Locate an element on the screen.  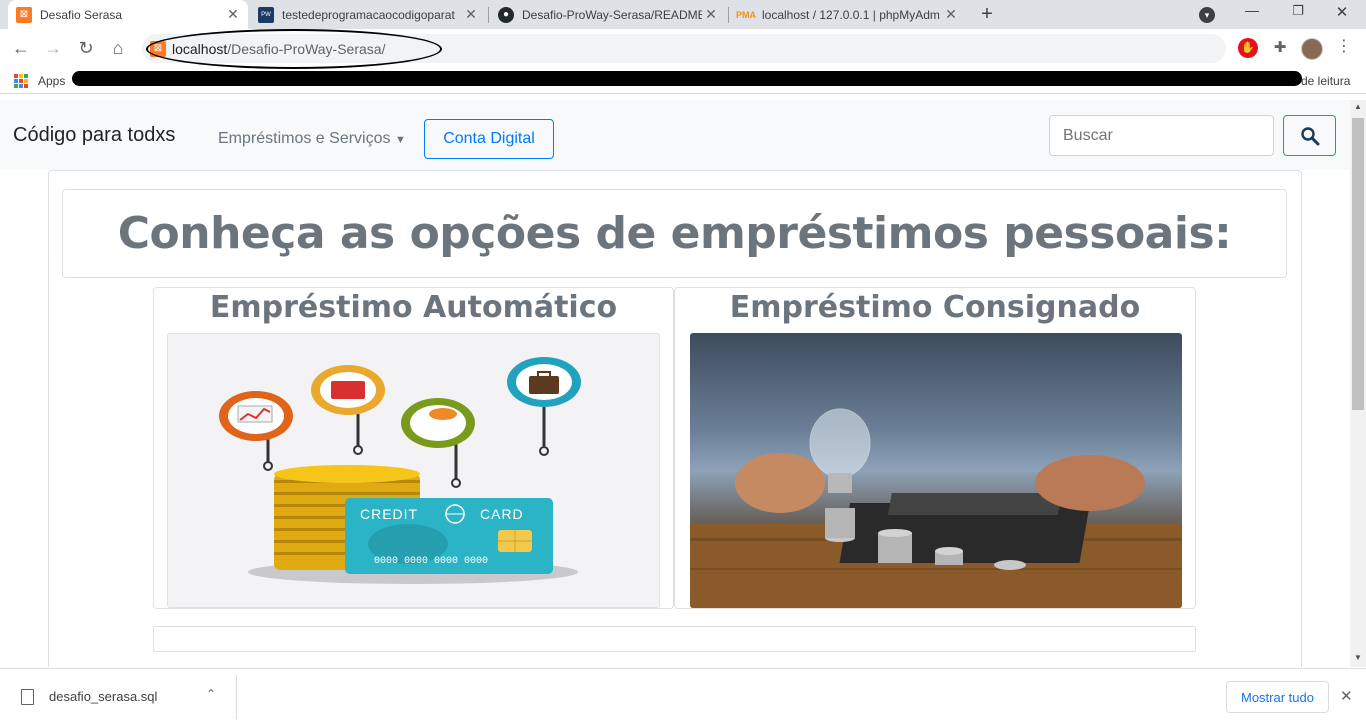
browser-menu-icon: ⋮ is located at coordinates (1344, 48).